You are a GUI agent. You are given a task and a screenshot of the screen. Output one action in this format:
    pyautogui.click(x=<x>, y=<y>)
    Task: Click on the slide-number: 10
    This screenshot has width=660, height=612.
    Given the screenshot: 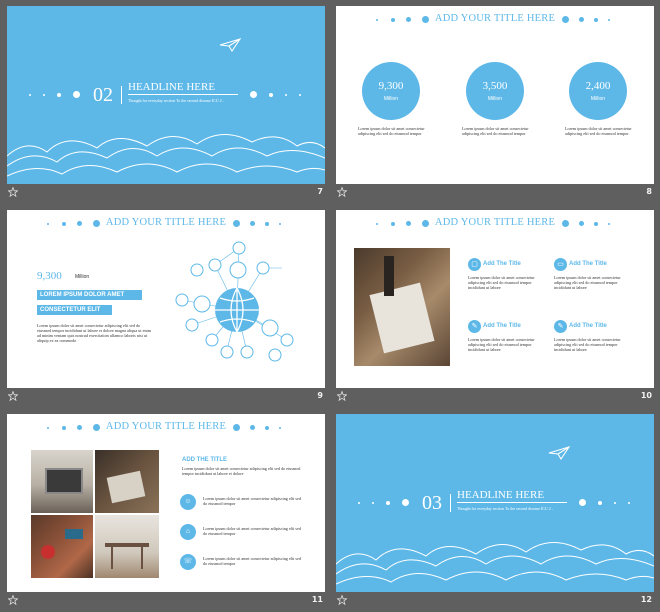 What is the action you would take?
    pyautogui.click(x=646, y=395)
    